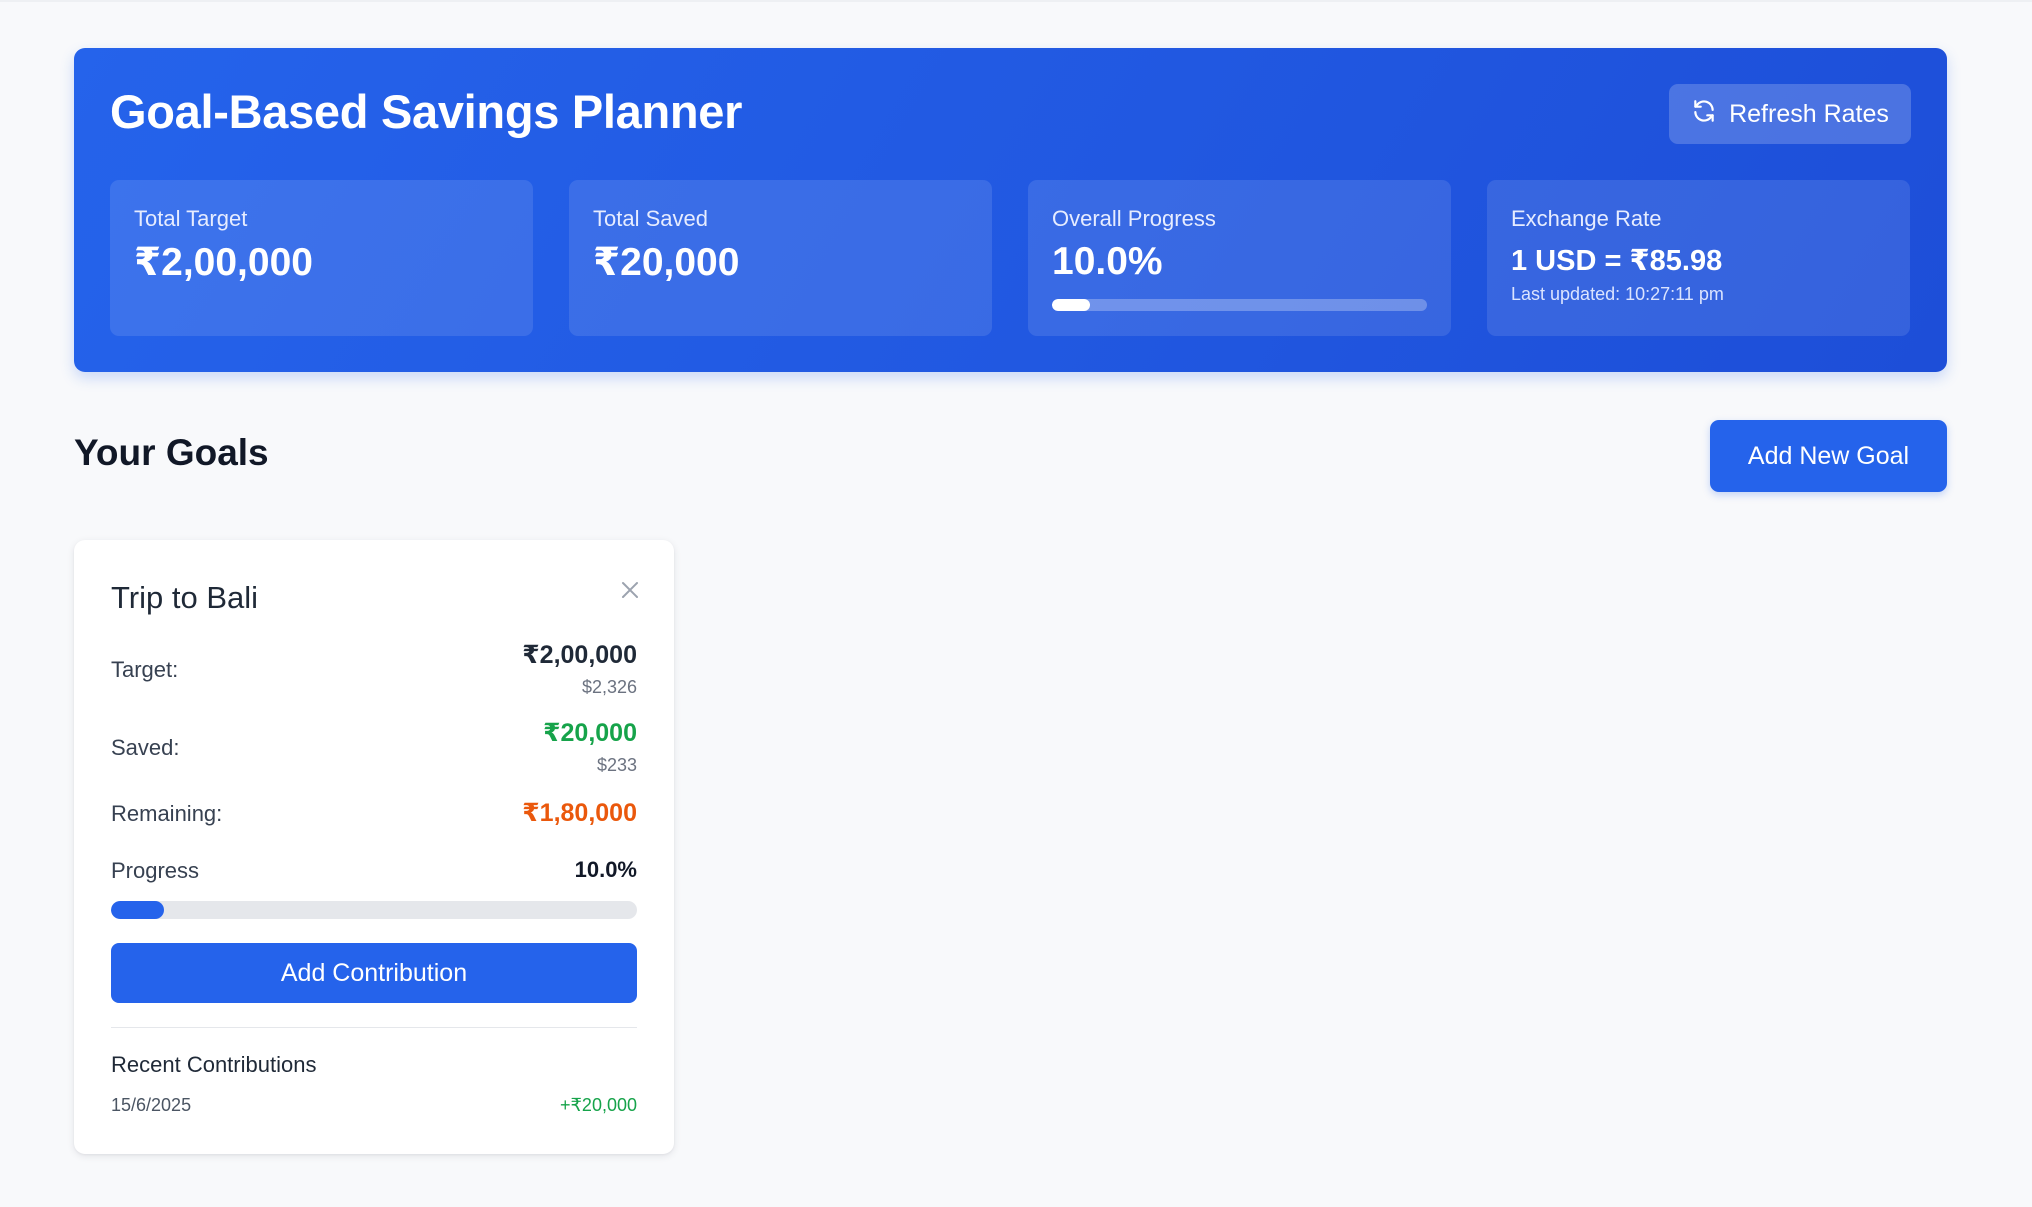  I want to click on stat-label: Total Saved, so click(650, 218).